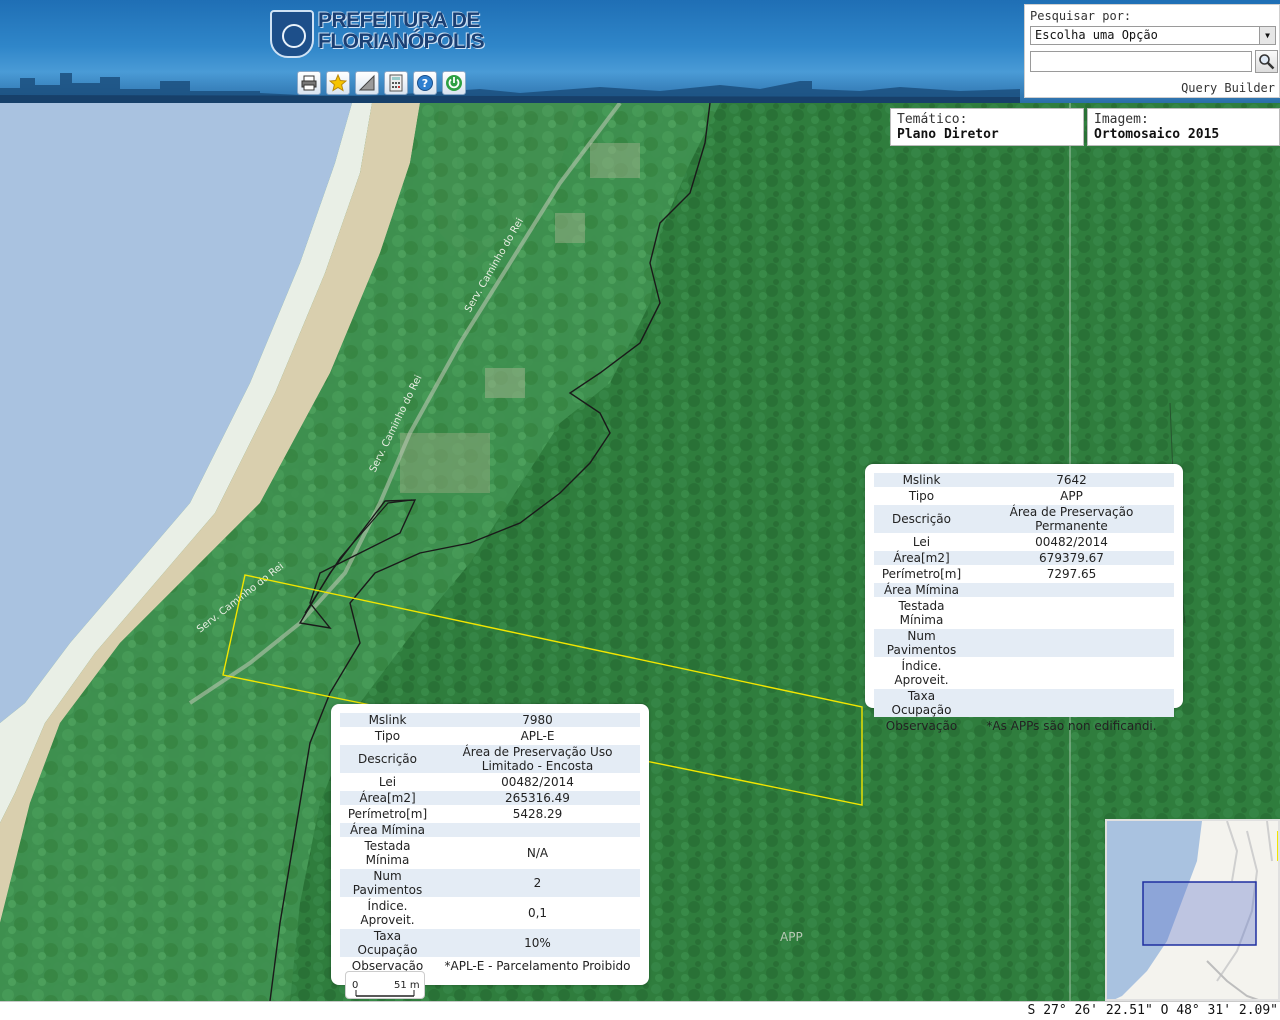  Describe the element at coordinates (921, 558) in the screenshot. I see `popup-app-key: Área[m2]` at that location.